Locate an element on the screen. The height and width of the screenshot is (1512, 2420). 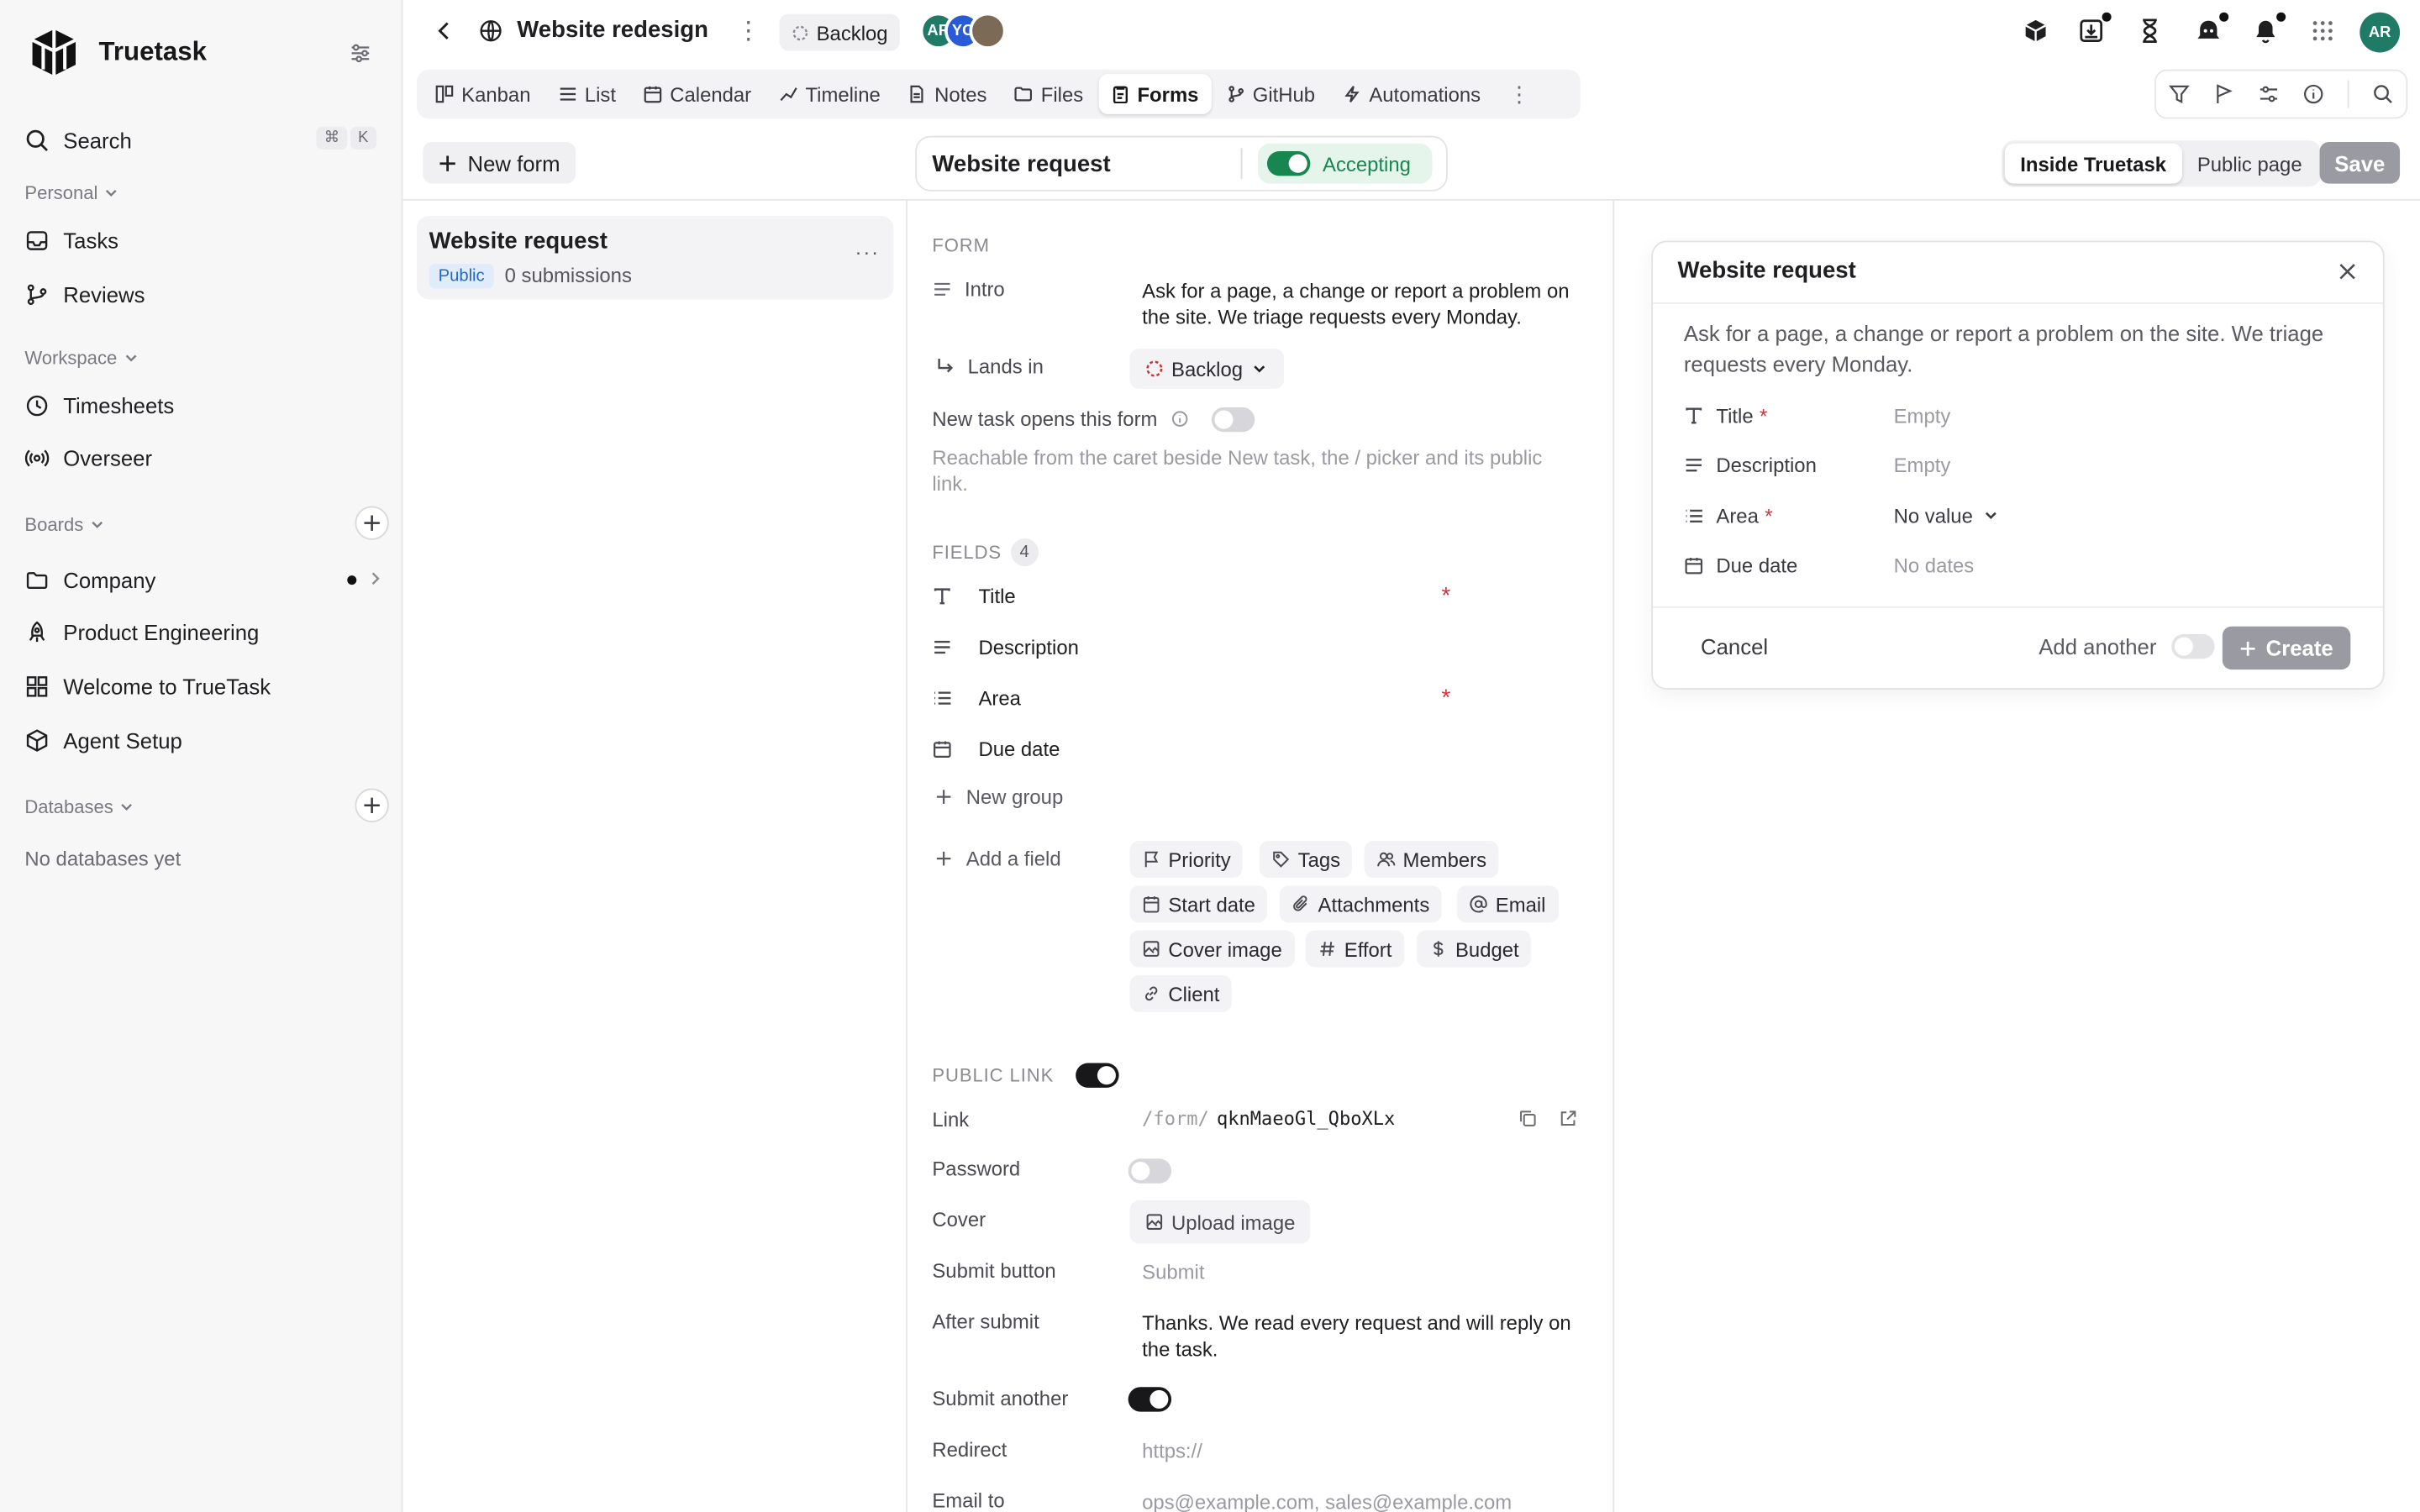
sidebar-item-tasks: Tasks is located at coordinates (203, 241).